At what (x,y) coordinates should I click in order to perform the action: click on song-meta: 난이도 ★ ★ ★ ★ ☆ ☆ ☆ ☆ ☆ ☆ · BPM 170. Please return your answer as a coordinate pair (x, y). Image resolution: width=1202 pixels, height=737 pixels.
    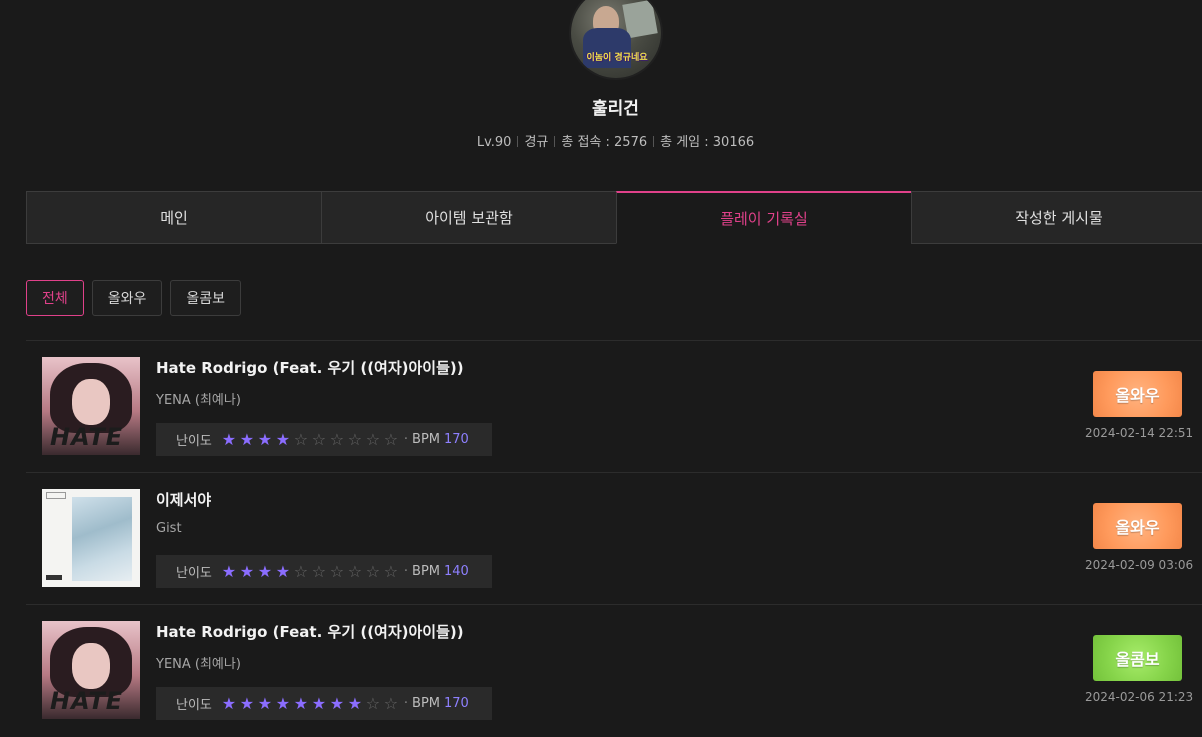
    Looking at the image, I should click on (324, 439).